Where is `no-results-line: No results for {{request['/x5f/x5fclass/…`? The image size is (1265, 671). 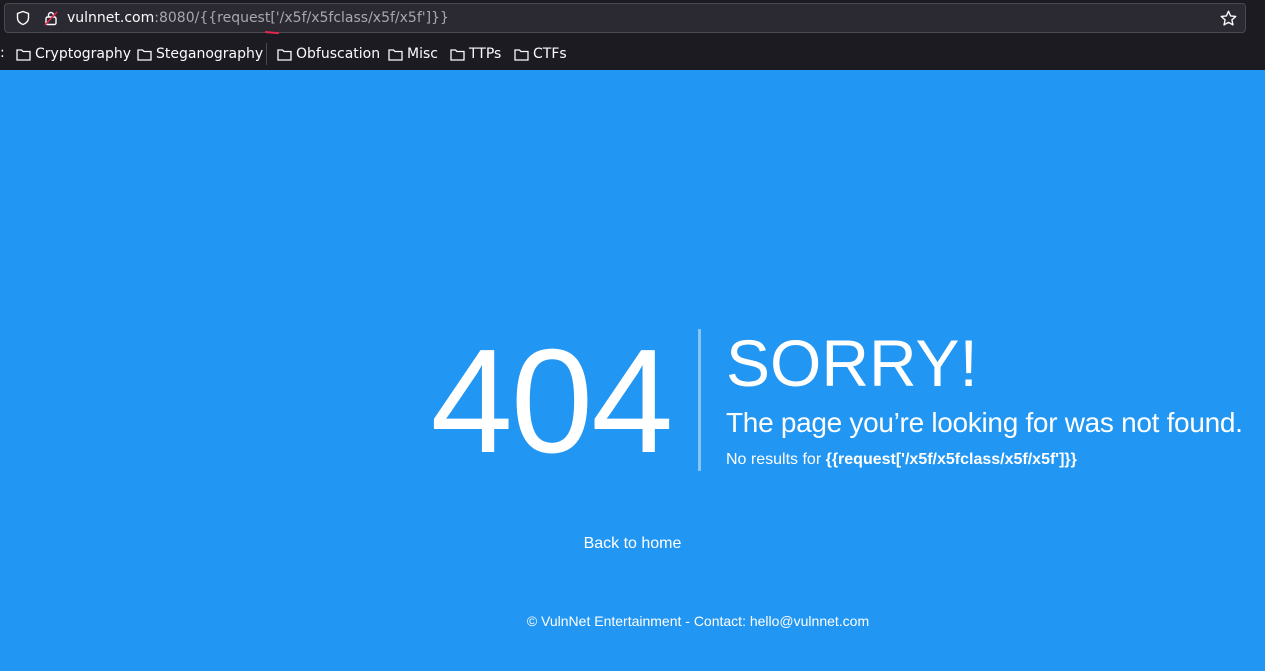 no-results-line: No results for {{request['/x5f/x5fclass/… is located at coordinates (901, 460).